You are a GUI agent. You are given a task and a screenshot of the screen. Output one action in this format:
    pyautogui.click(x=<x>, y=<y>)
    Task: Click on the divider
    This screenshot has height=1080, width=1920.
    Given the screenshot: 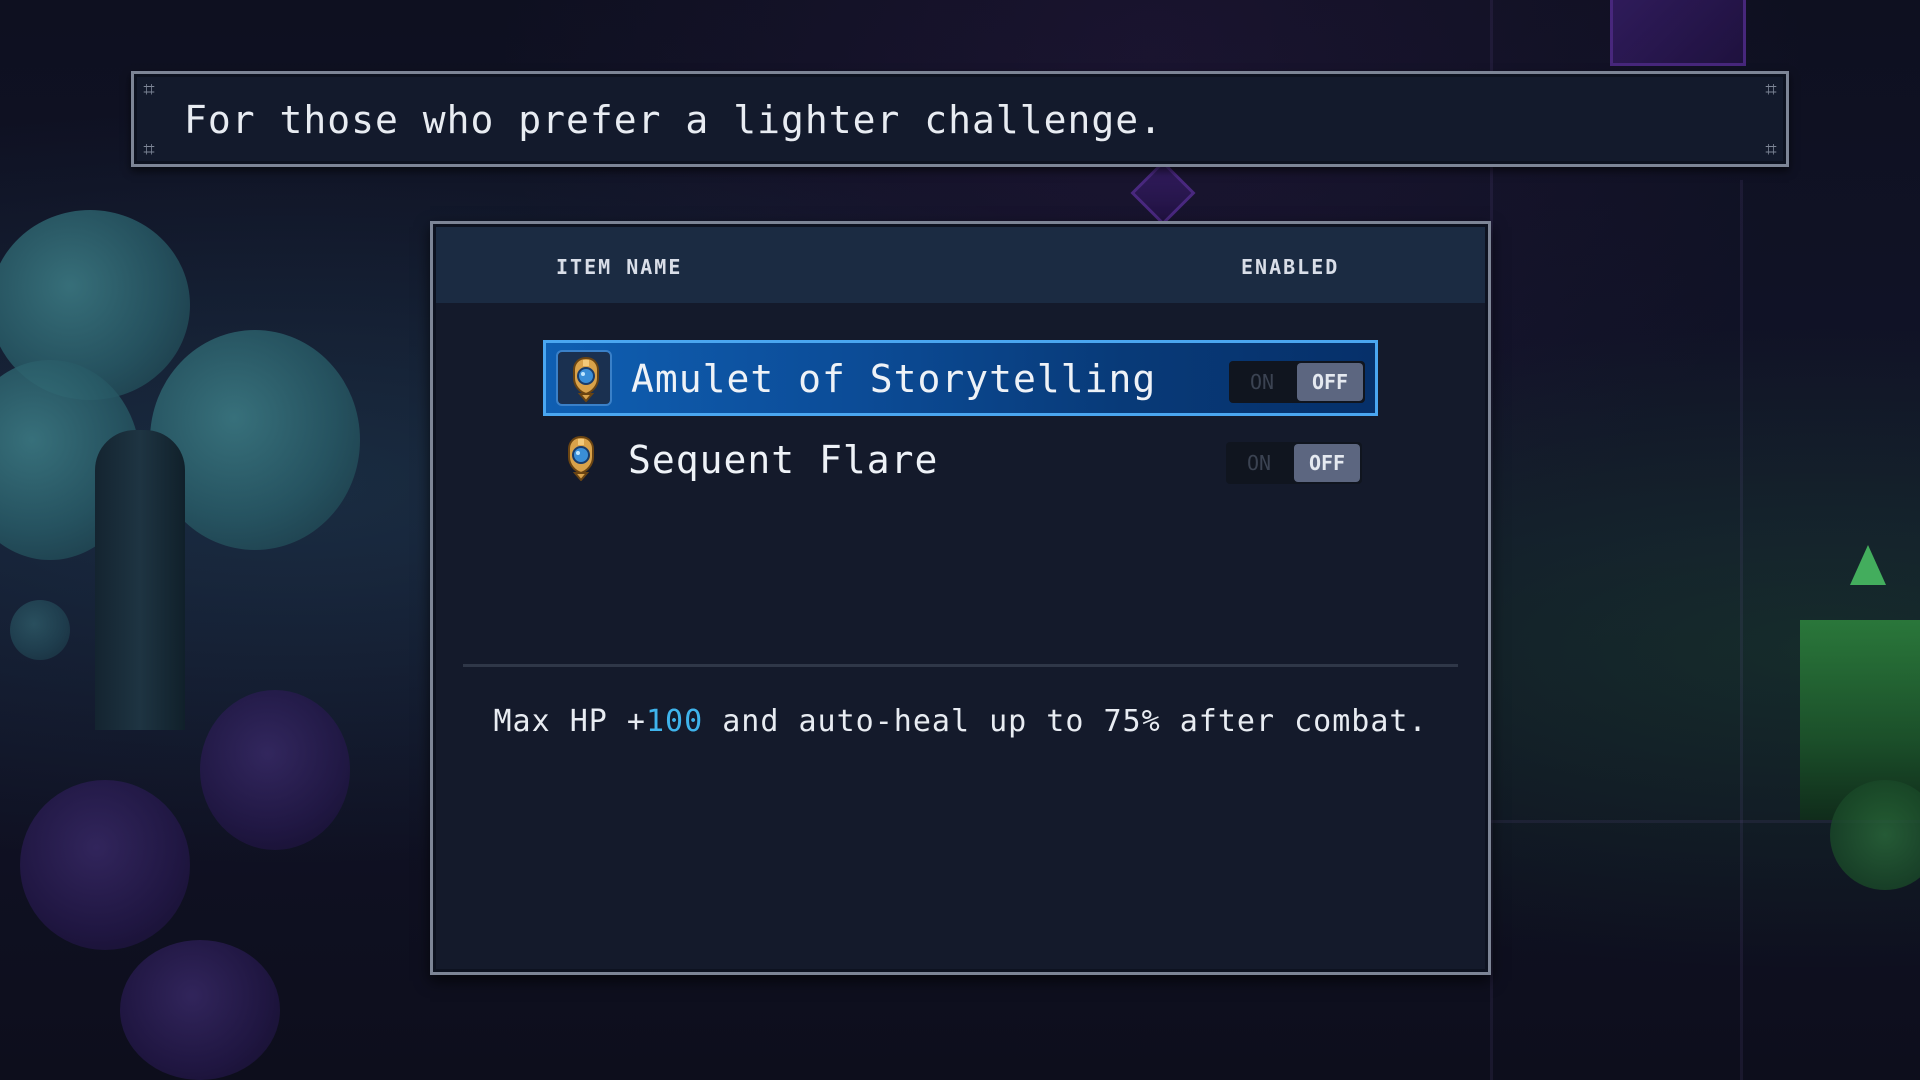 What is the action you would take?
    pyautogui.click(x=960, y=665)
    